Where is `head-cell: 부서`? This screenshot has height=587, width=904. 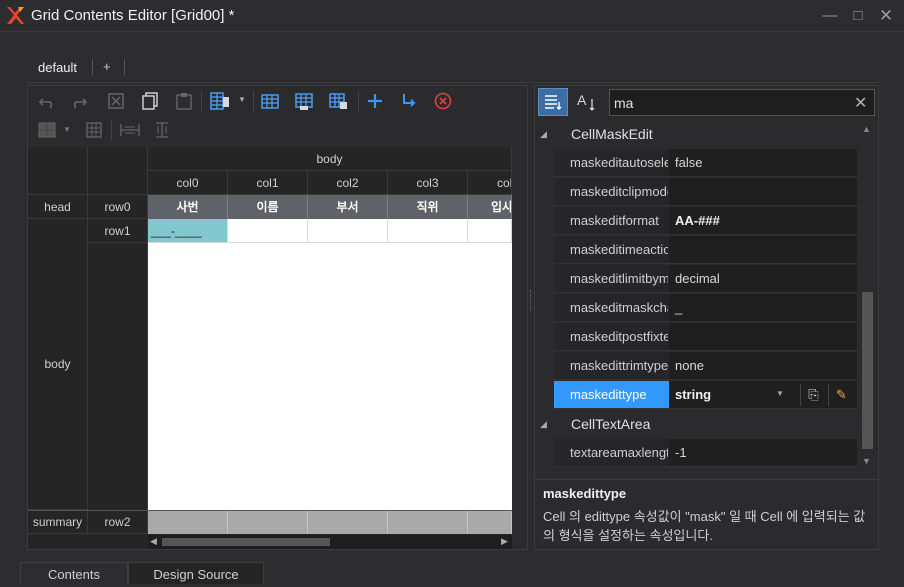 head-cell: 부서 is located at coordinates (348, 207).